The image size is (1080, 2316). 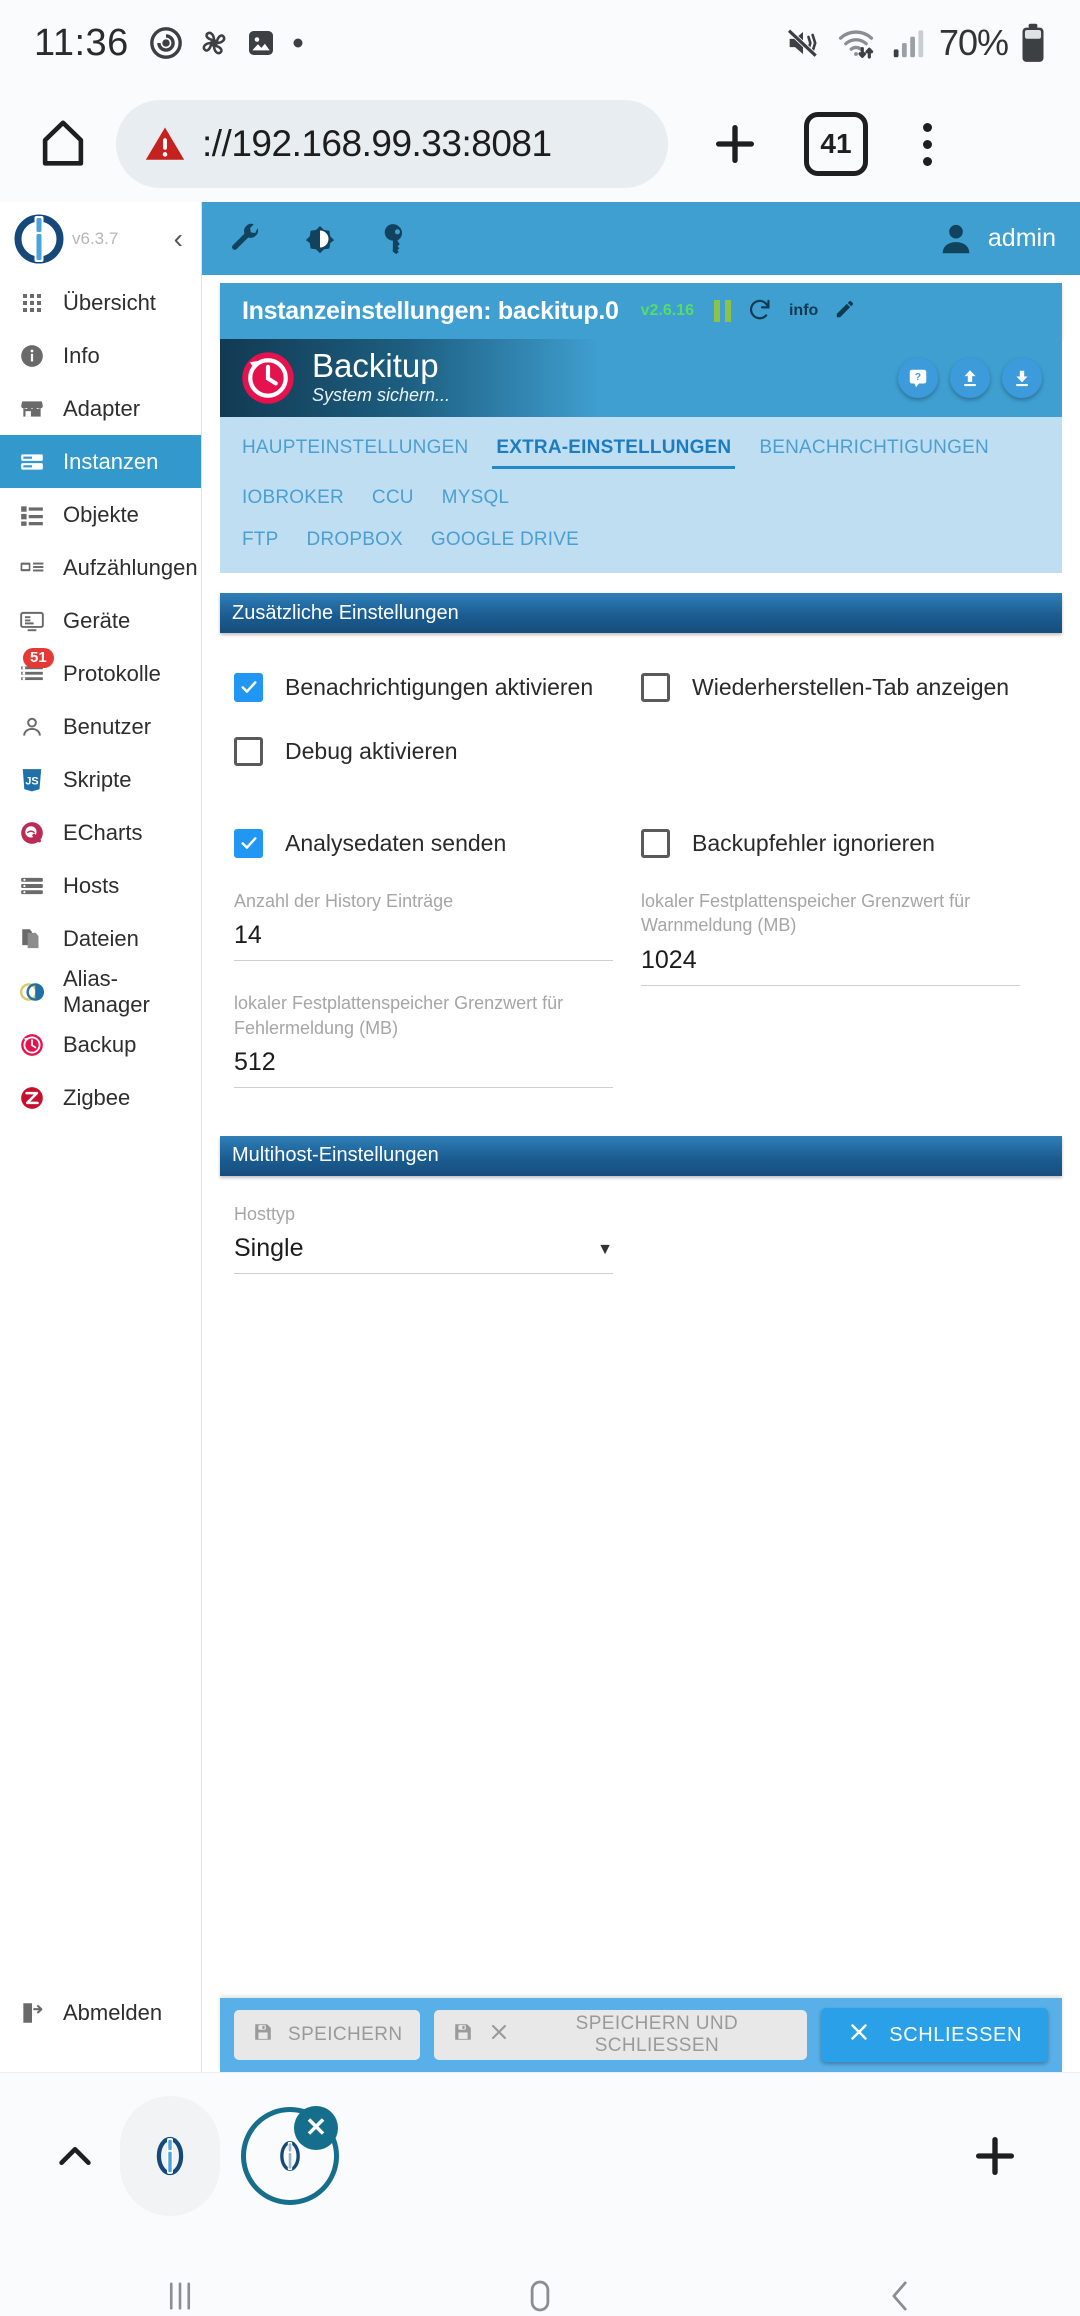 What do you see at coordinates (392, 144) in the screenshot?
I see `url-bar: ://192.168.99.33:8081` at bounding box center [392, 144].